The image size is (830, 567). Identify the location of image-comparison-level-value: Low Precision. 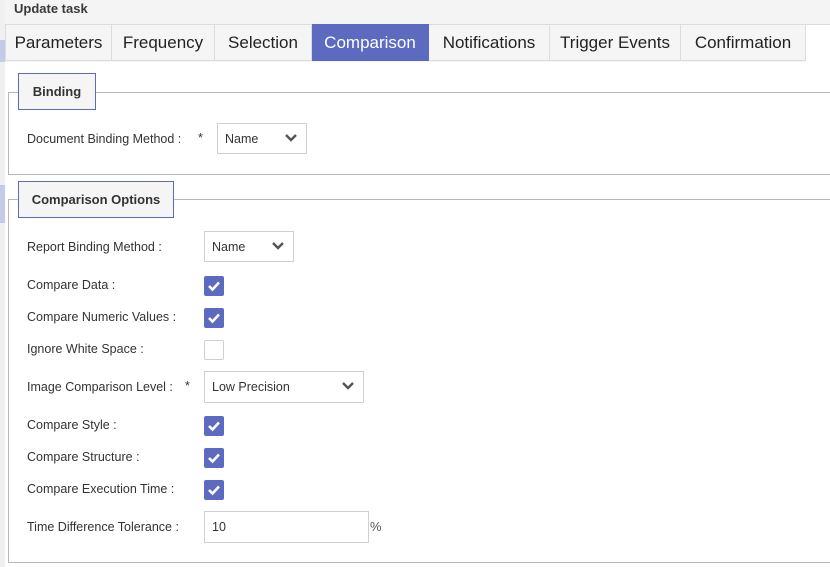
(251, 387).